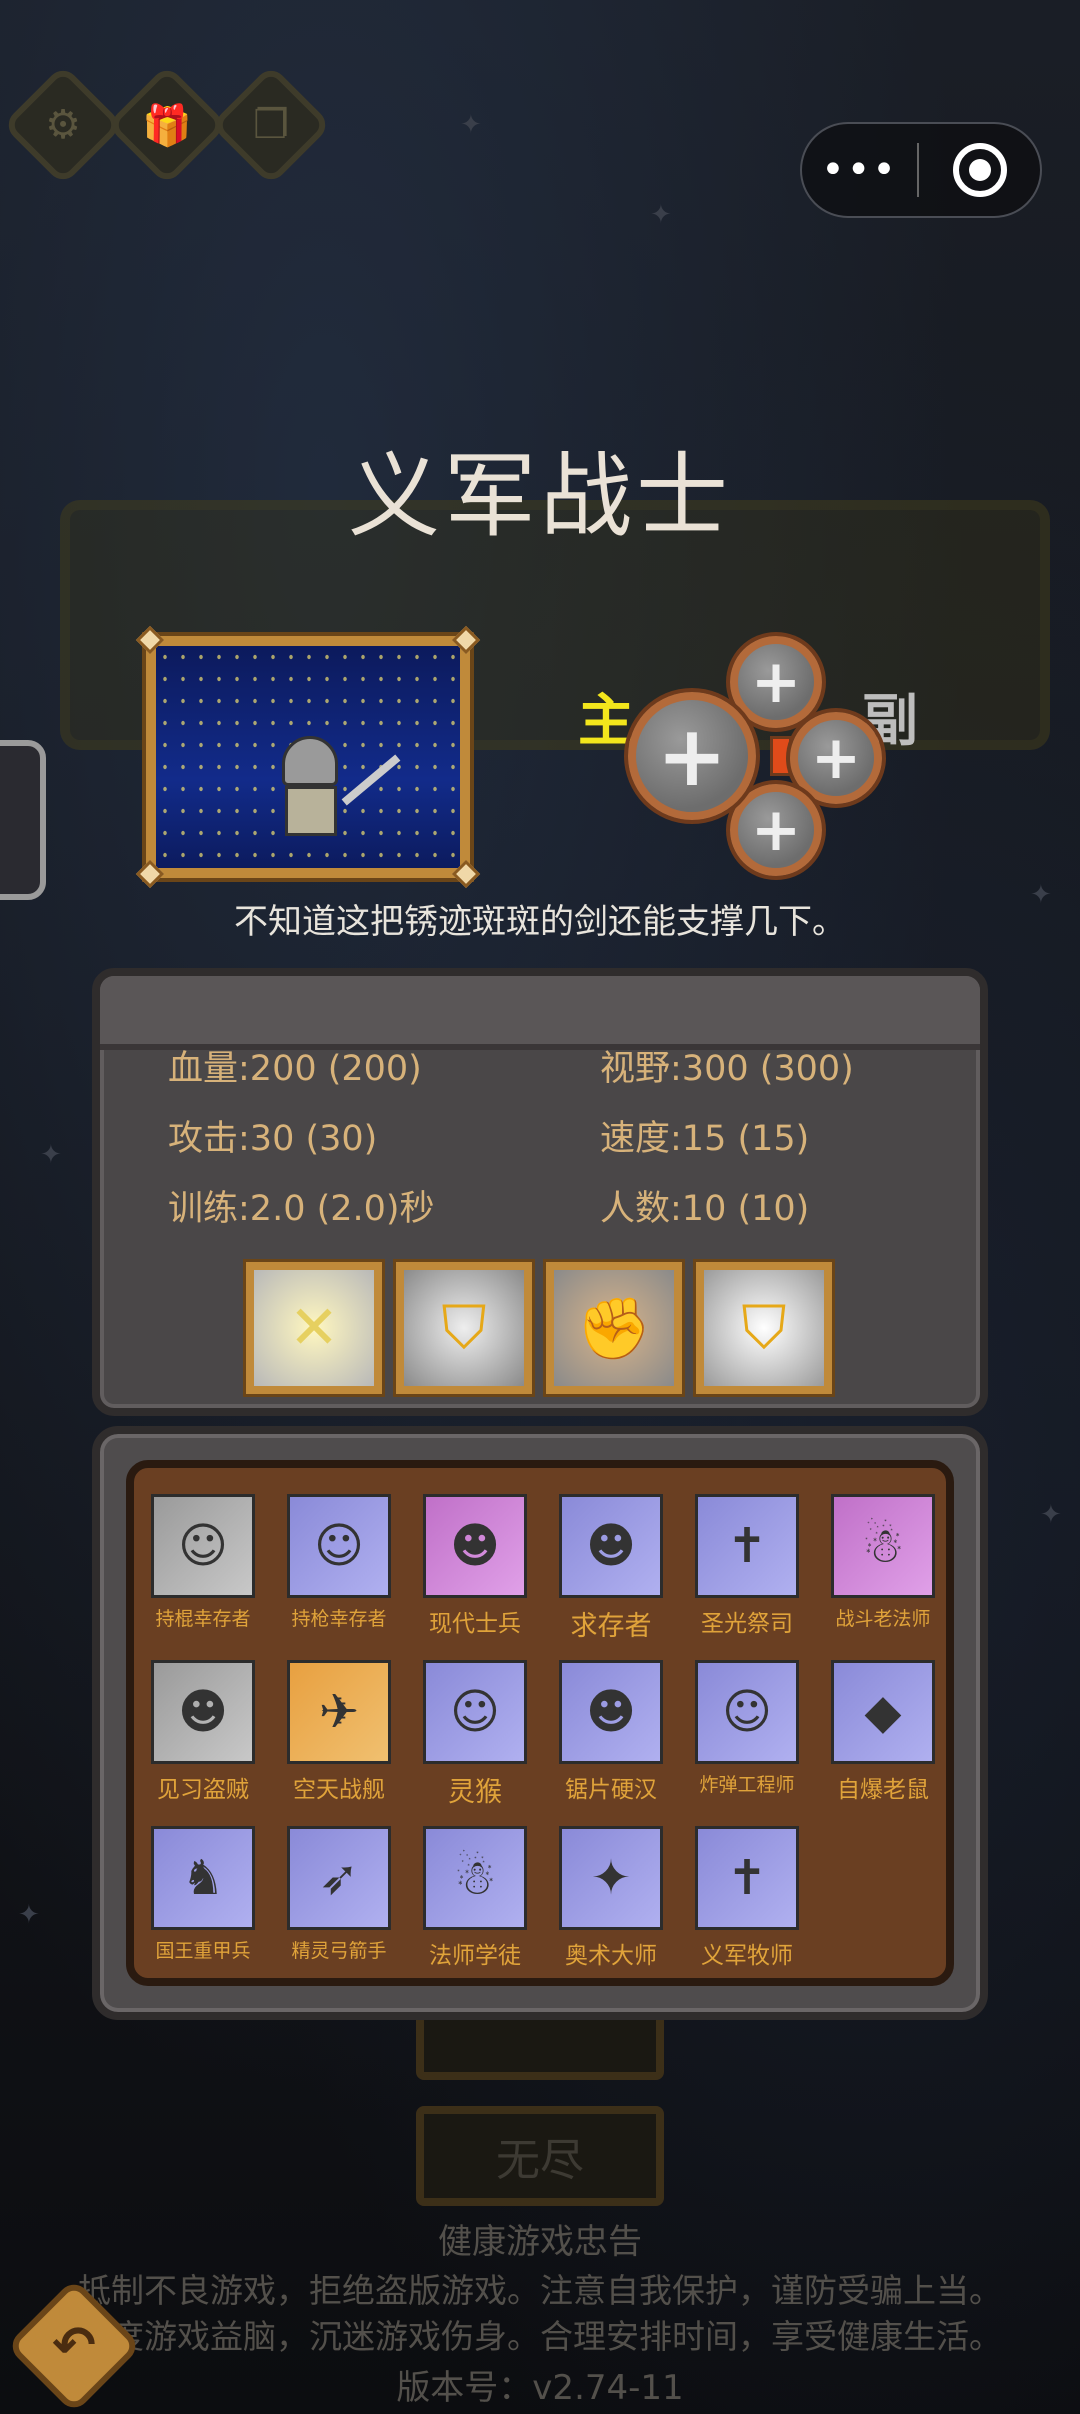  I want to click on roster-unit: ☻ 锯片硬汉, so click(611, 1732).